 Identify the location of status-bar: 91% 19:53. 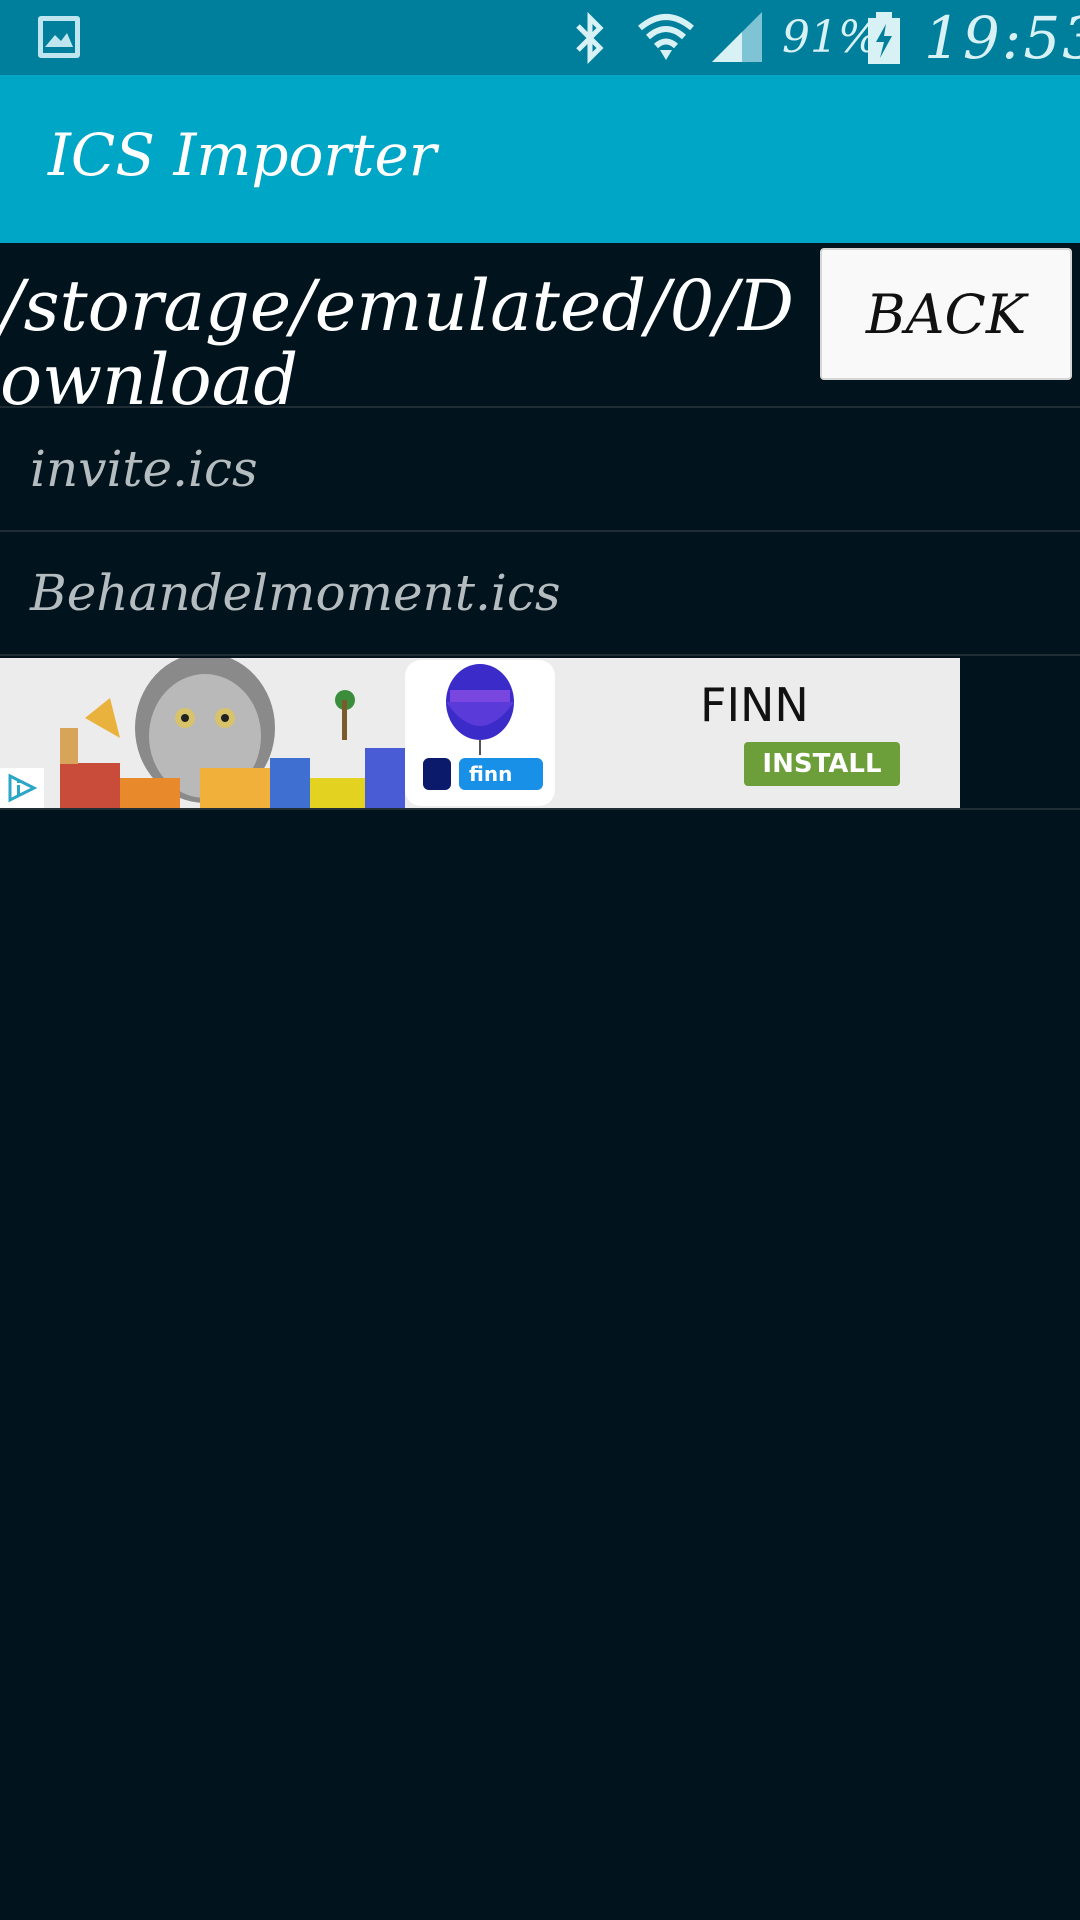
(540, 37).